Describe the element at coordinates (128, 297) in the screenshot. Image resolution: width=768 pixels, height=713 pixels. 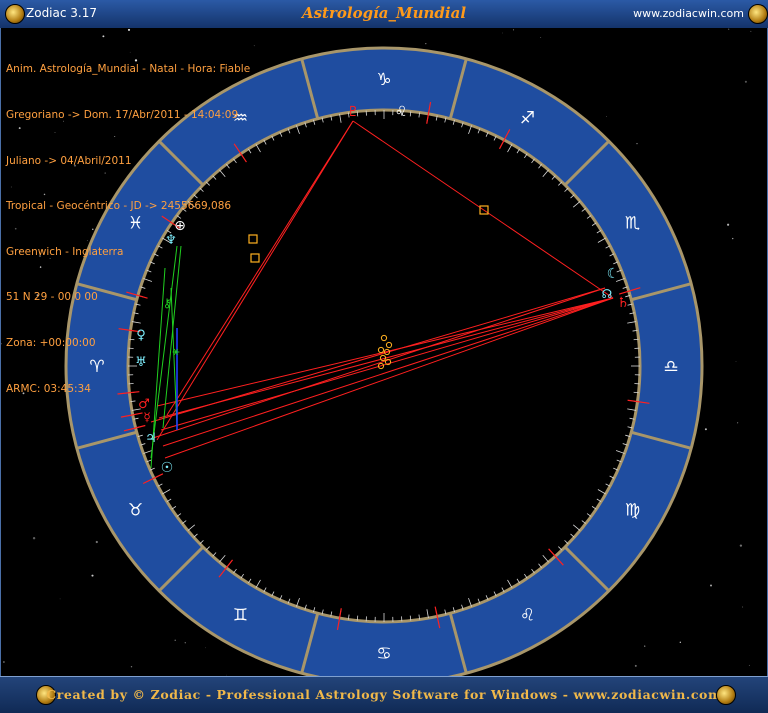
I see `info-line-coordinates: 51 N 29 - 00 0 00` at that location.